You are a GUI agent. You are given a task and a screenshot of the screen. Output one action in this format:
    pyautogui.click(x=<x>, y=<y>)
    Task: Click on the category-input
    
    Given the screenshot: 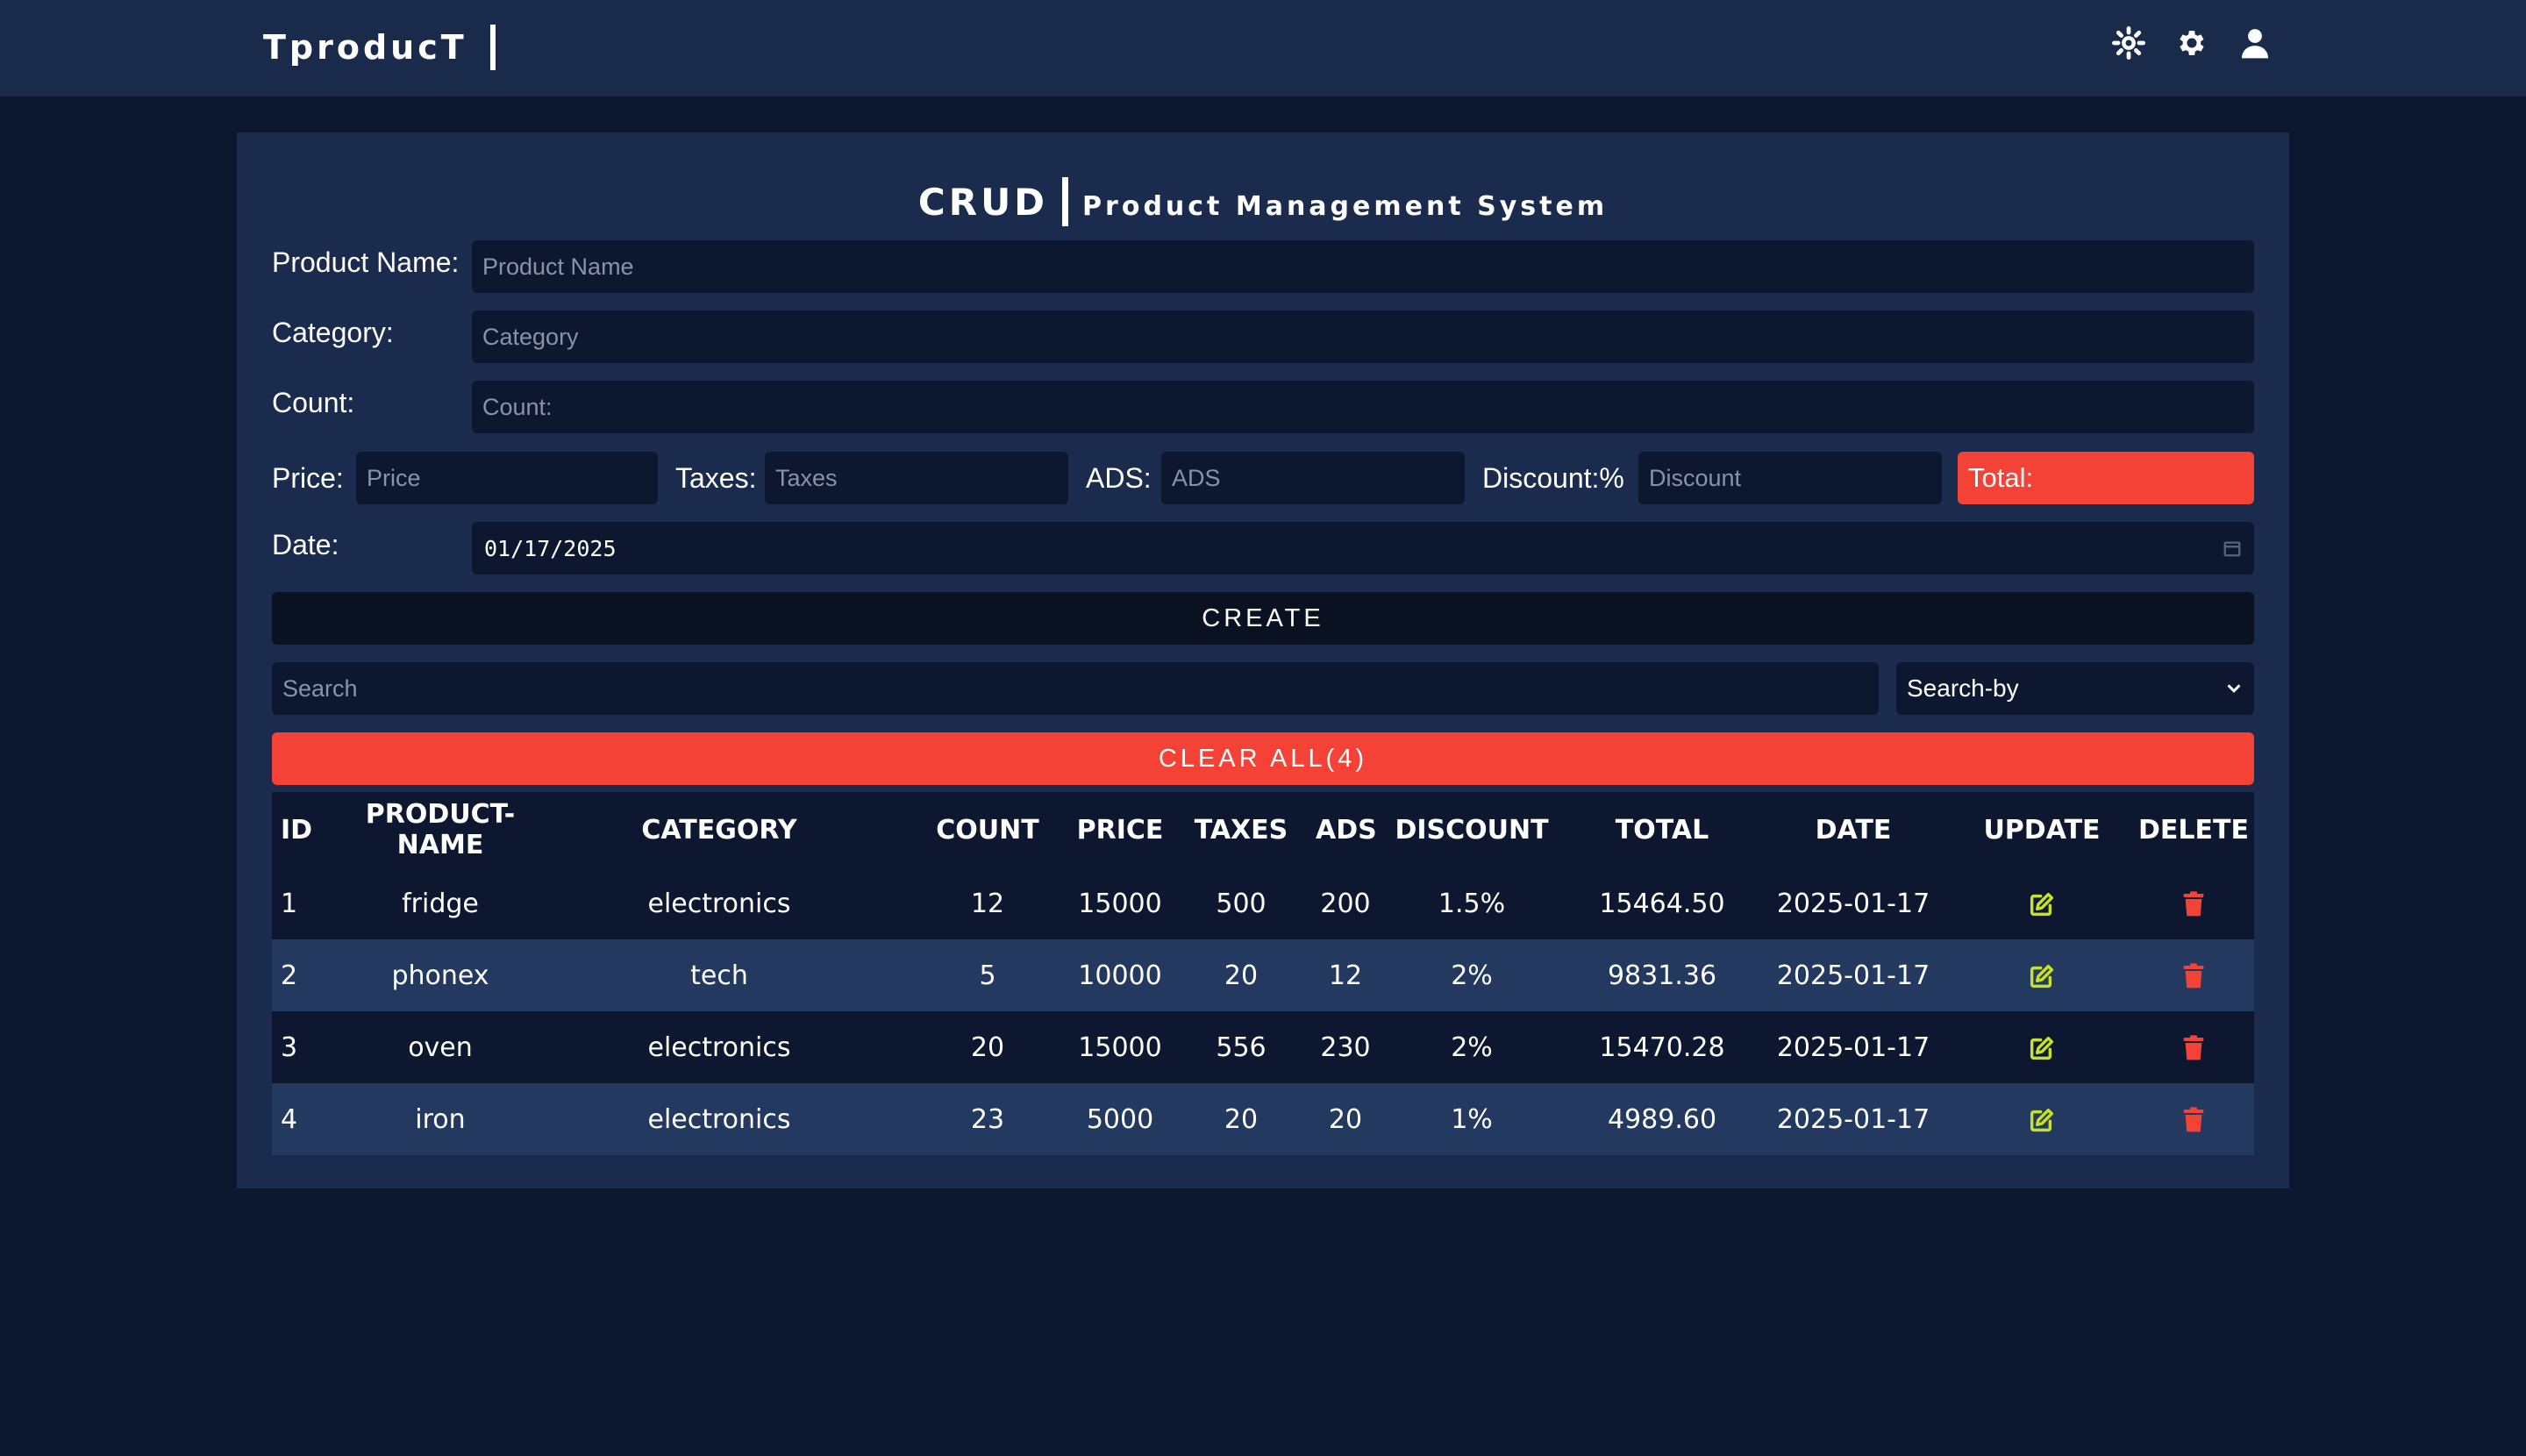 What is the action you would take?
    pyautogui.click(x=1363, y=336)
    